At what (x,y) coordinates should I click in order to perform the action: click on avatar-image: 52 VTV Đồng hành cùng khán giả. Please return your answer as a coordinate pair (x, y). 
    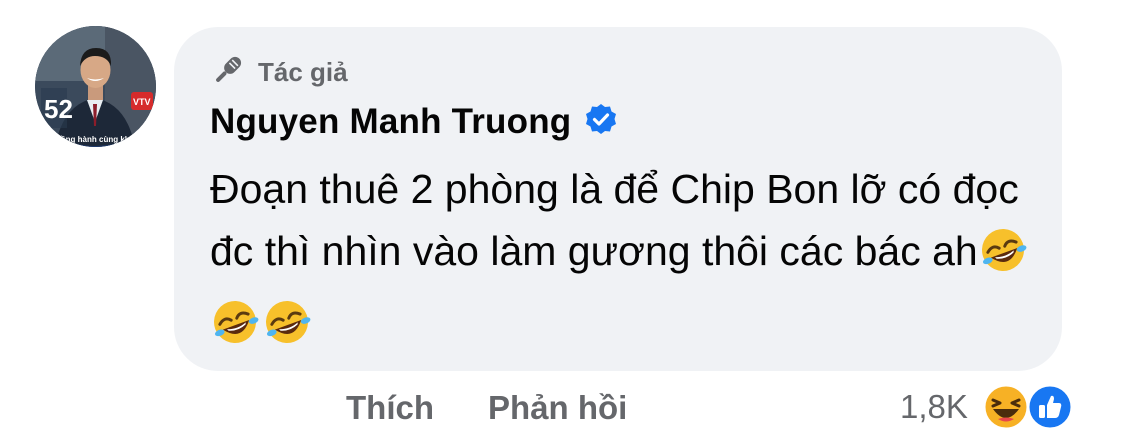
    Looking at the image, I should click on (95, 86).